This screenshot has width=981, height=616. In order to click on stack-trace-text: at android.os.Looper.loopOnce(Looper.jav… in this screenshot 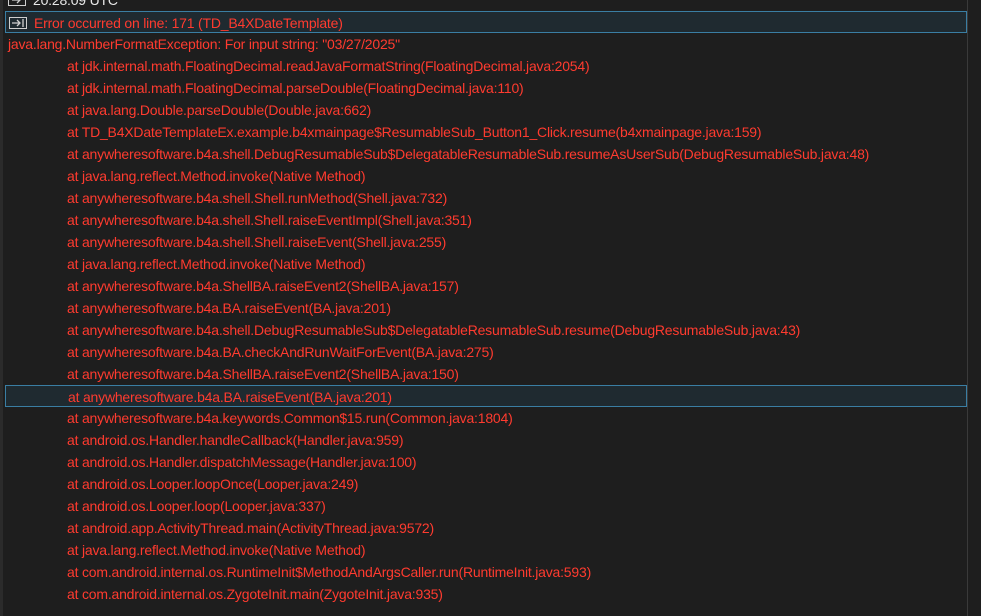, I will do `click(213, 484)`.